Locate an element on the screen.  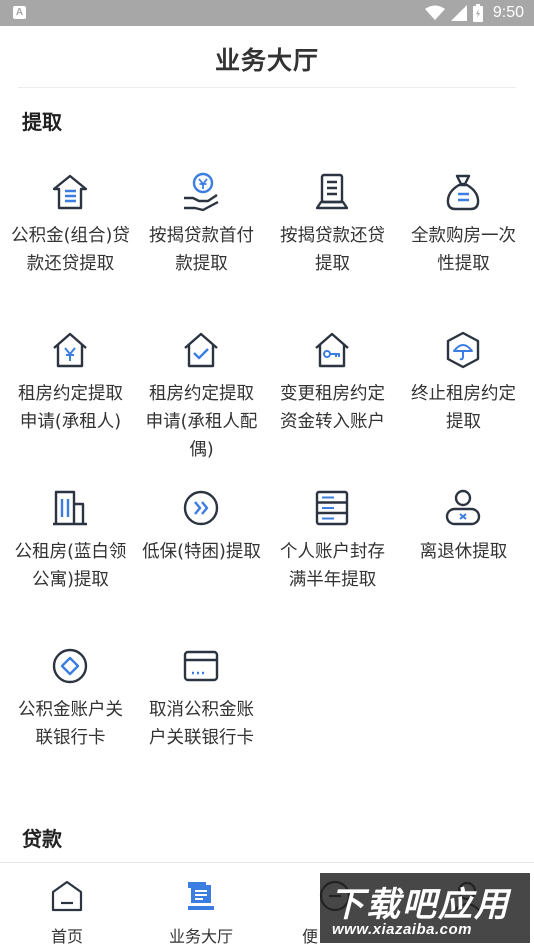
nav-hall: 业务大厅 is located at coordinates (201, 905).